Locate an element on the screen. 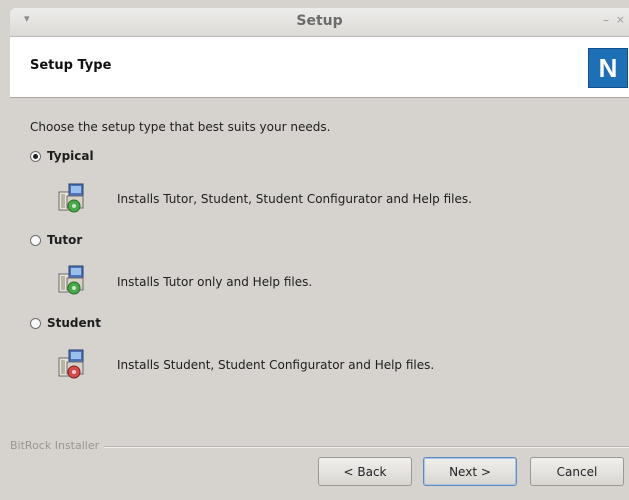 Image resolution: width=629 pixels, height=500 pixels. option-typical-label: Typical is located at coordinates (70, 156).